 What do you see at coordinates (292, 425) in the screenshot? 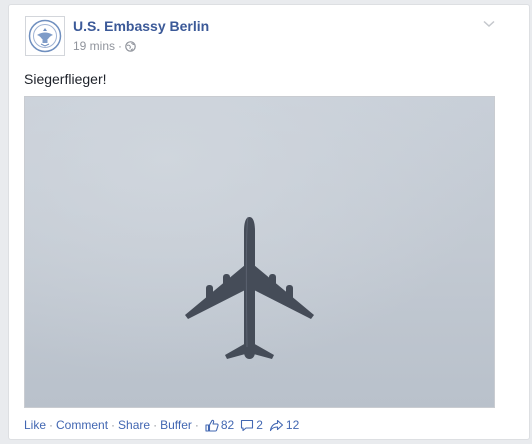
I see `share-count-value: 12` at bounding box center [292, 425].